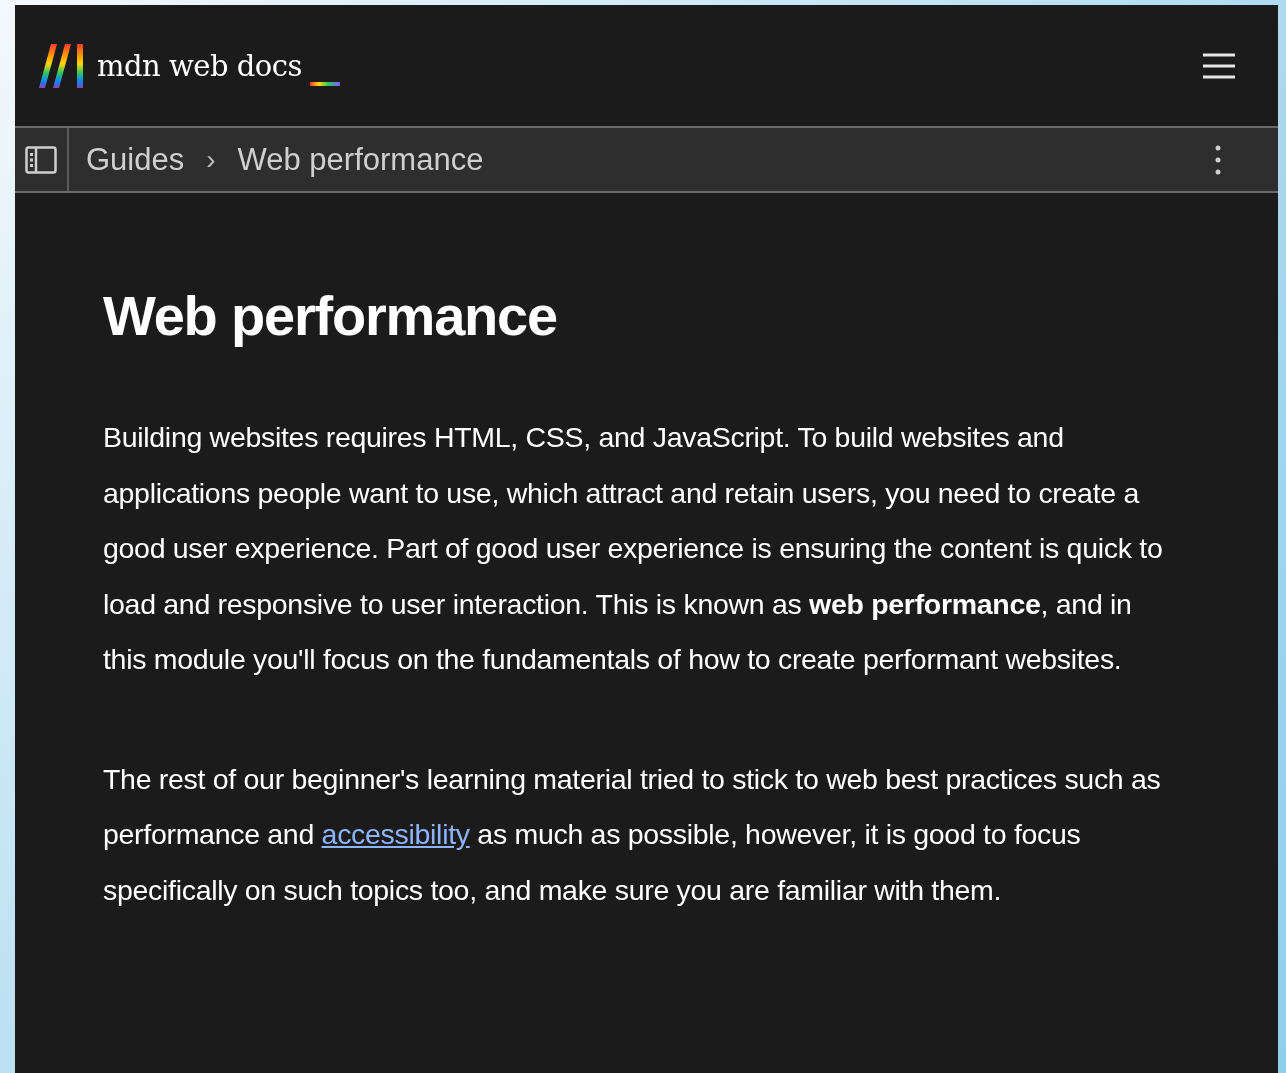  Describe the element at coordinates (135, 159) in the screenshot. I see `breadcrumb-link: Guides` at that location.